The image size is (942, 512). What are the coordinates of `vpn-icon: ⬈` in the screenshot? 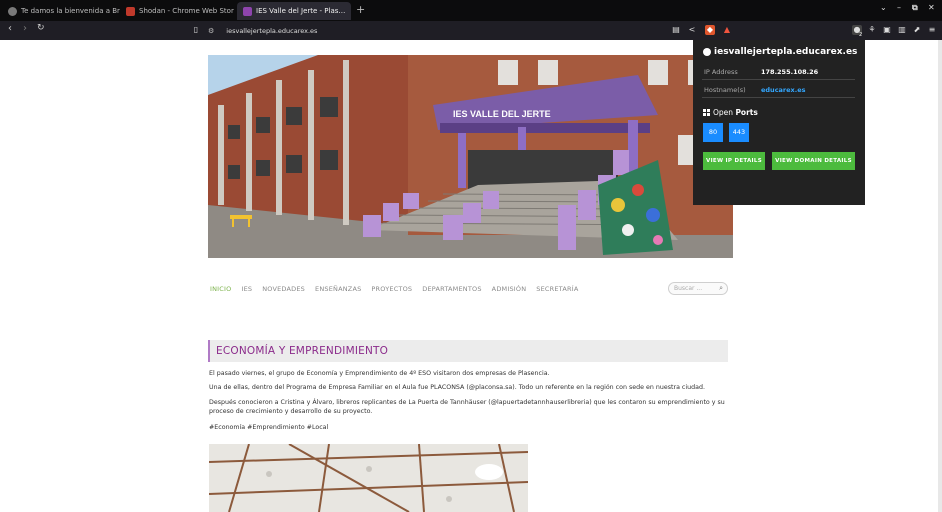 It's located at (917, 30).